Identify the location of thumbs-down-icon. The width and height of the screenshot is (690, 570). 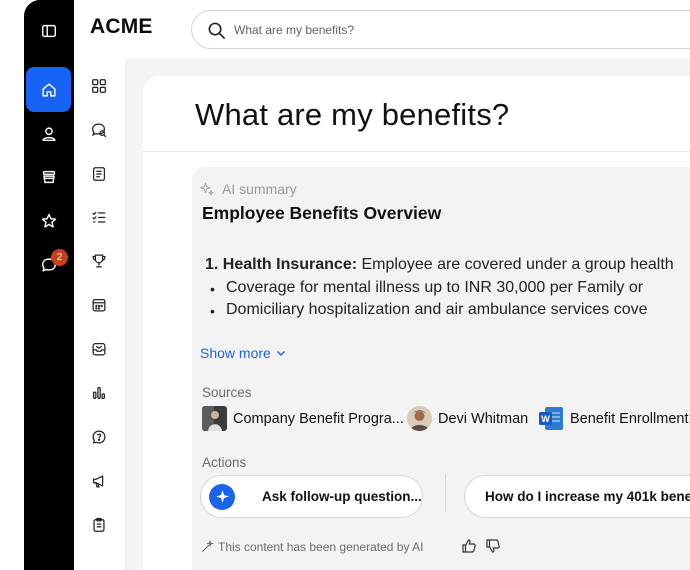
(494, 547).